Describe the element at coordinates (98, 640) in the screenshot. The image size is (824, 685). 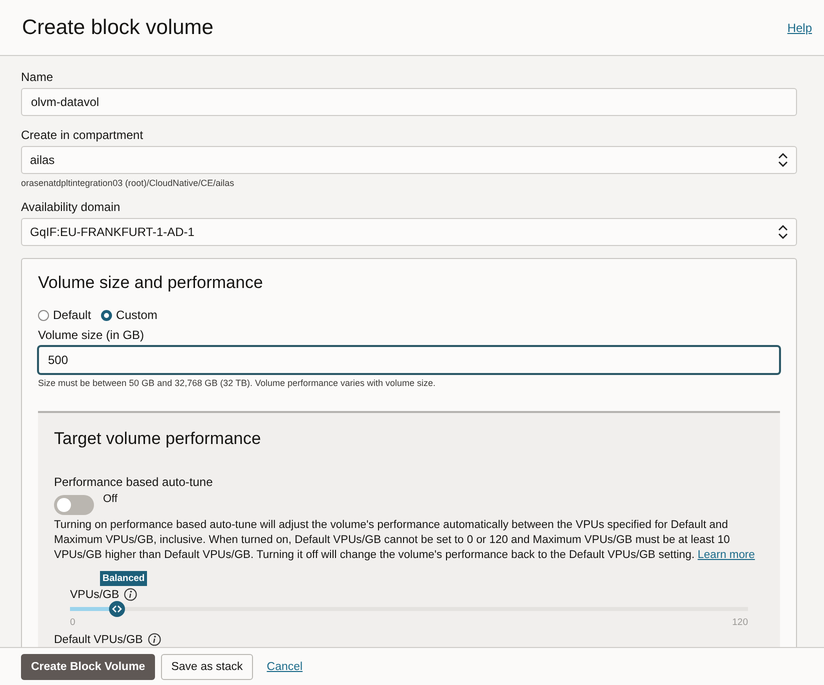
I see `slider-label: Default VPUs/GB` at that location.